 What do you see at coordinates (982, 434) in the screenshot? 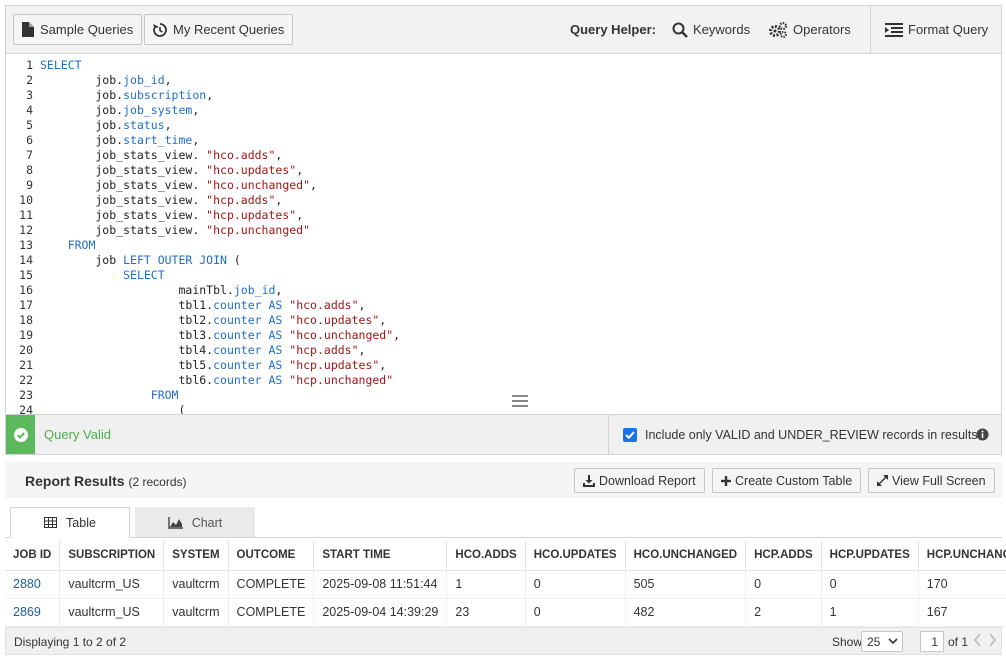
I see `info-icon` at bounding box center [982, 434].